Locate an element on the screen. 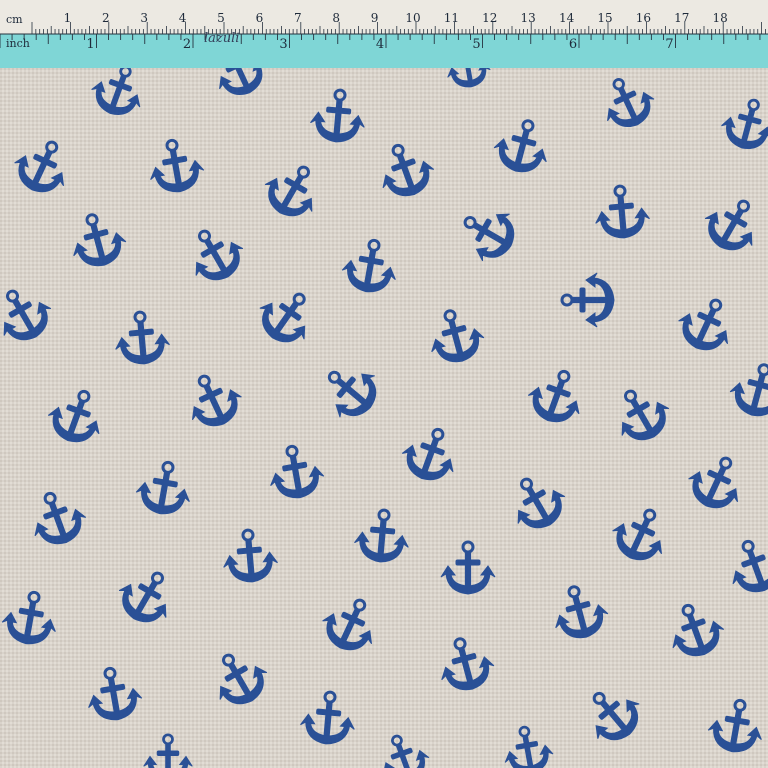 This screenshot has height=768, width=768. inch-unit-label: inch is located at coordinates (18, 43).